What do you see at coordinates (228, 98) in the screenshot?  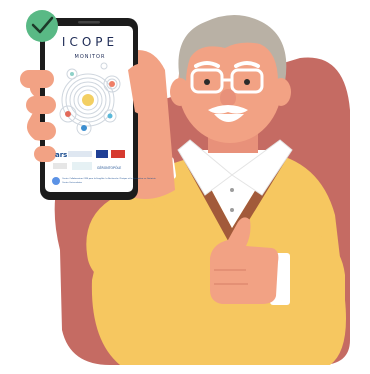 I see `nose` at bounding box center [228, 98].